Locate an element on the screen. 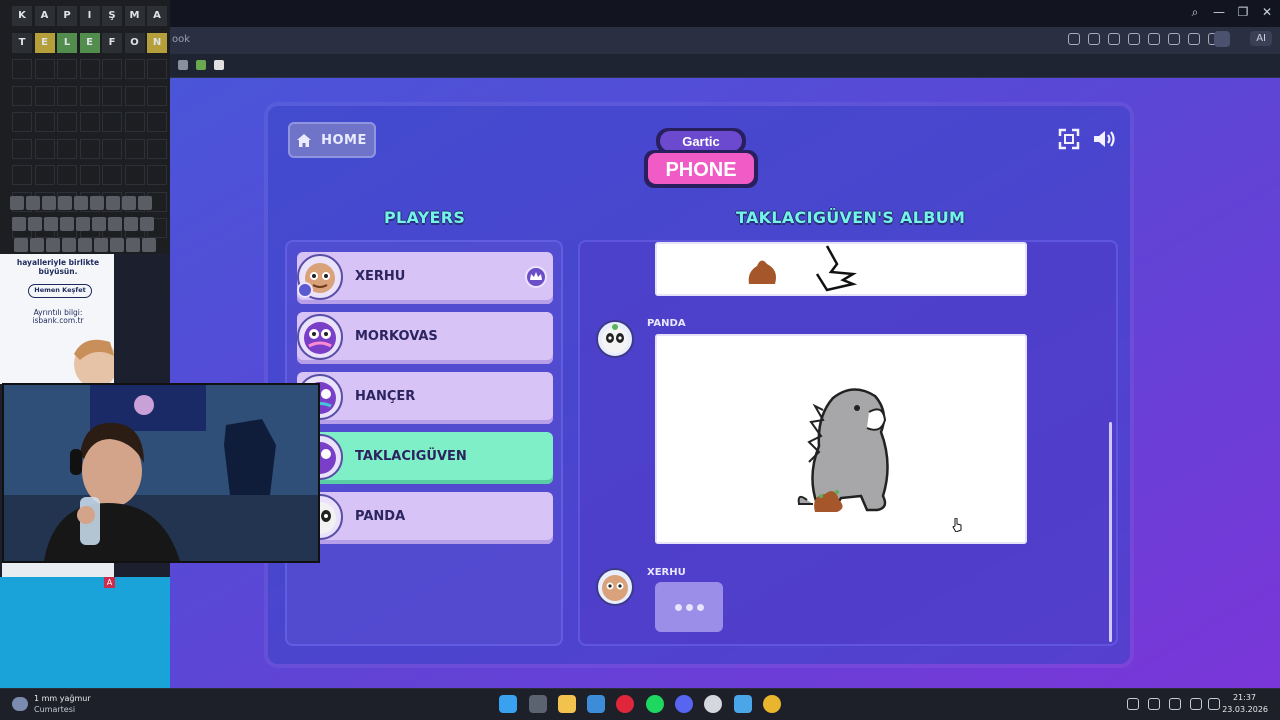  task-view-icon is located at coordinates (538, 704).